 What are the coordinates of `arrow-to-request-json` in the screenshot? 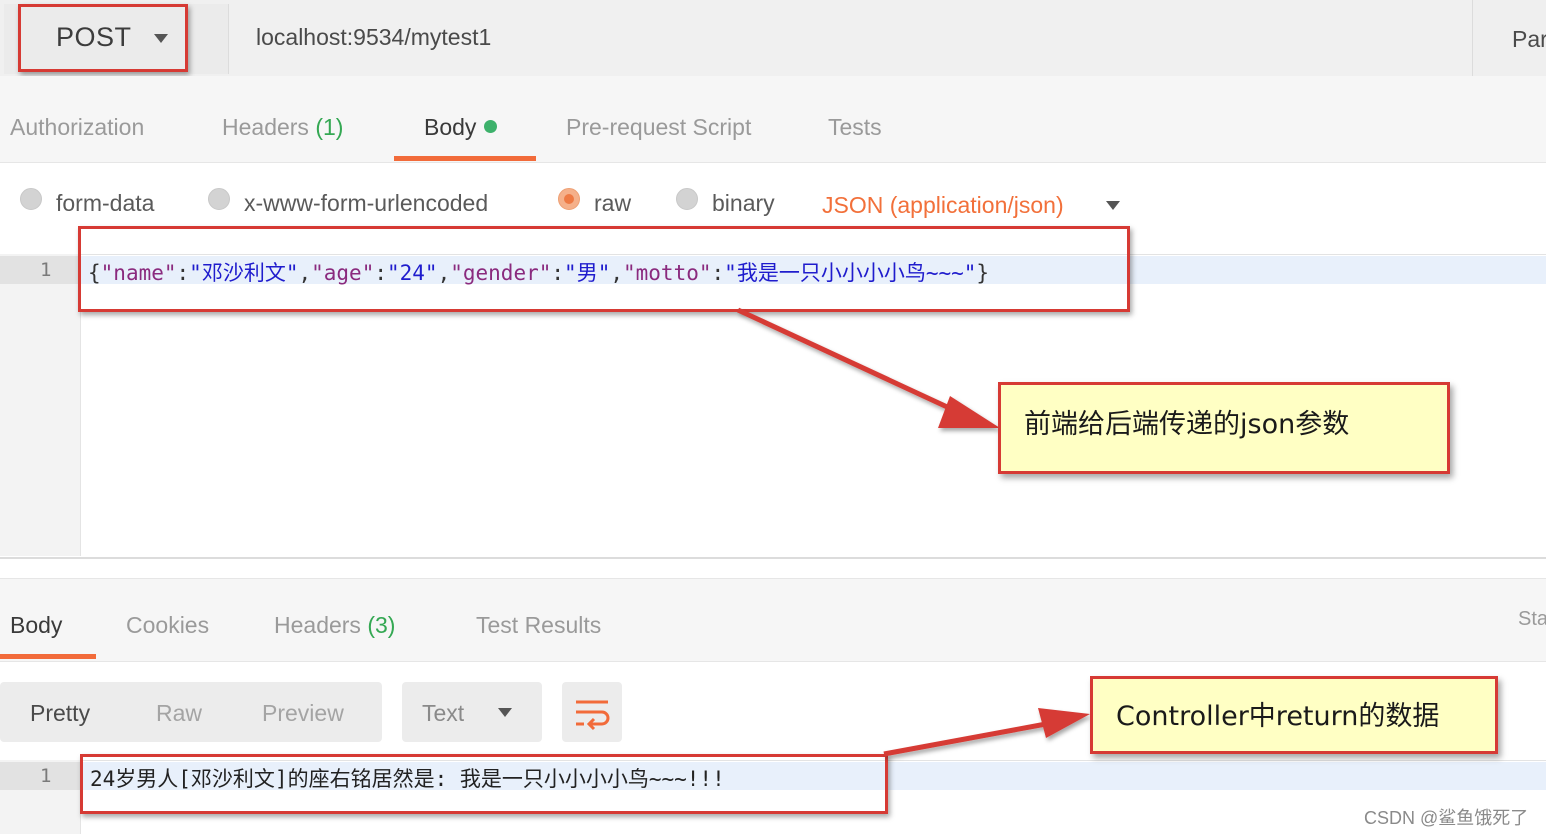 It's located at (868, 367).